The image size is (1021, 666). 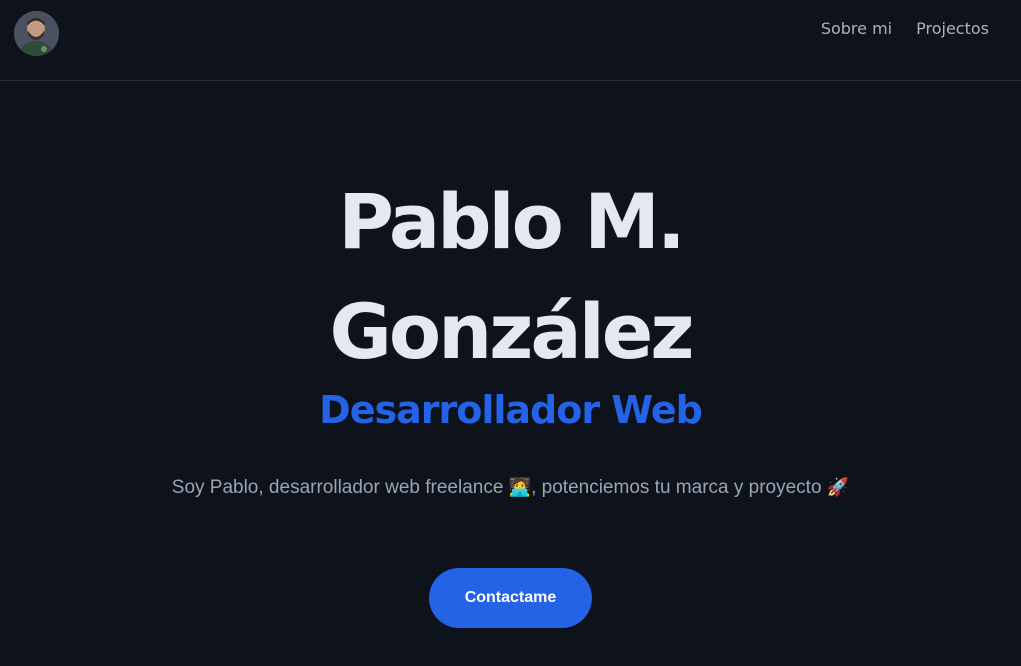 What do you see at coordinates (510, 598) in the screenshot?
I see `contact-button: Contactame` at bounding box center [510, 598].